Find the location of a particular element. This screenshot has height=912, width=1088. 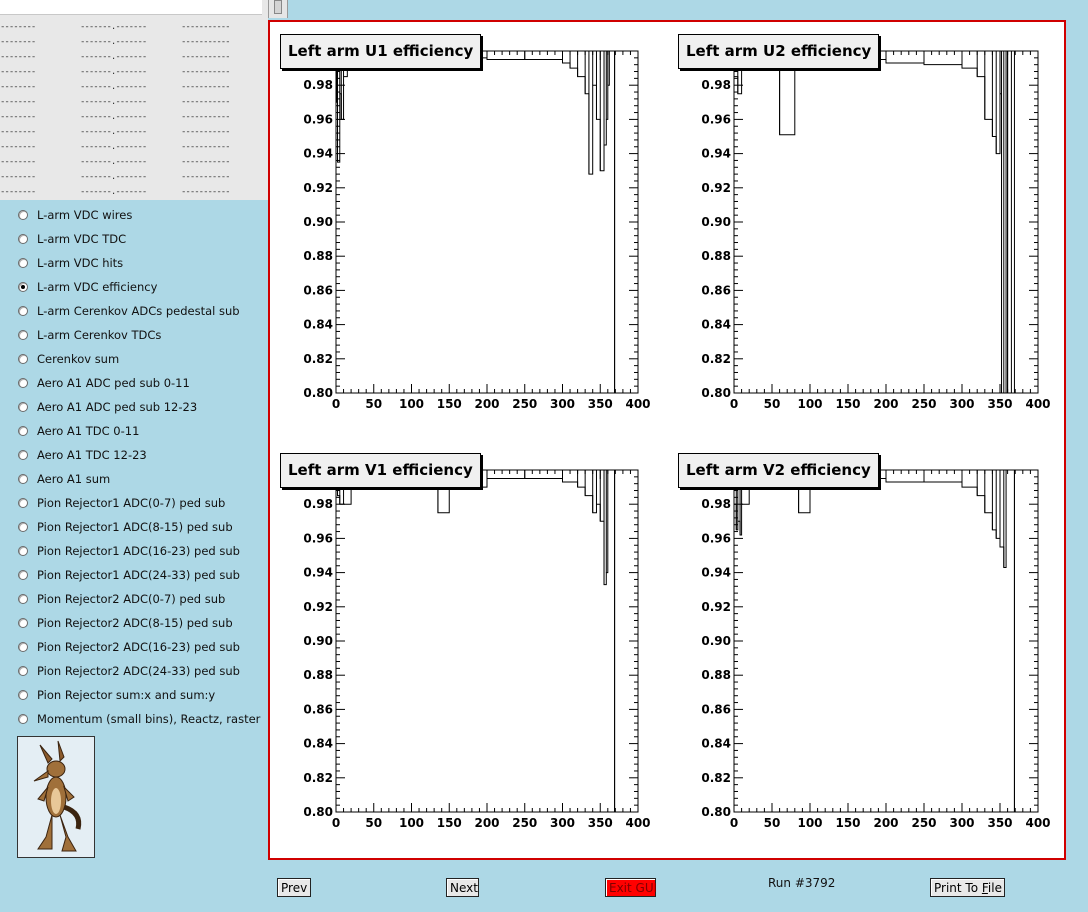

histogram-option-label: Pion Rejector2 ADC(0-7) ped sub is located at coordinates (131, 599).